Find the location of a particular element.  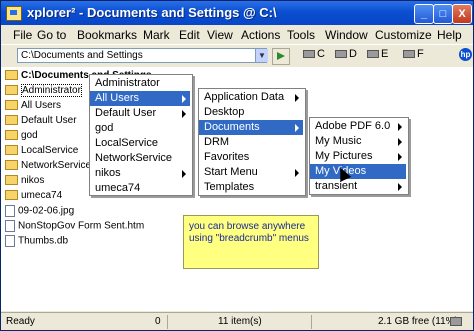

menu-item-nikos: nikos is located at coordinates (140, 173).